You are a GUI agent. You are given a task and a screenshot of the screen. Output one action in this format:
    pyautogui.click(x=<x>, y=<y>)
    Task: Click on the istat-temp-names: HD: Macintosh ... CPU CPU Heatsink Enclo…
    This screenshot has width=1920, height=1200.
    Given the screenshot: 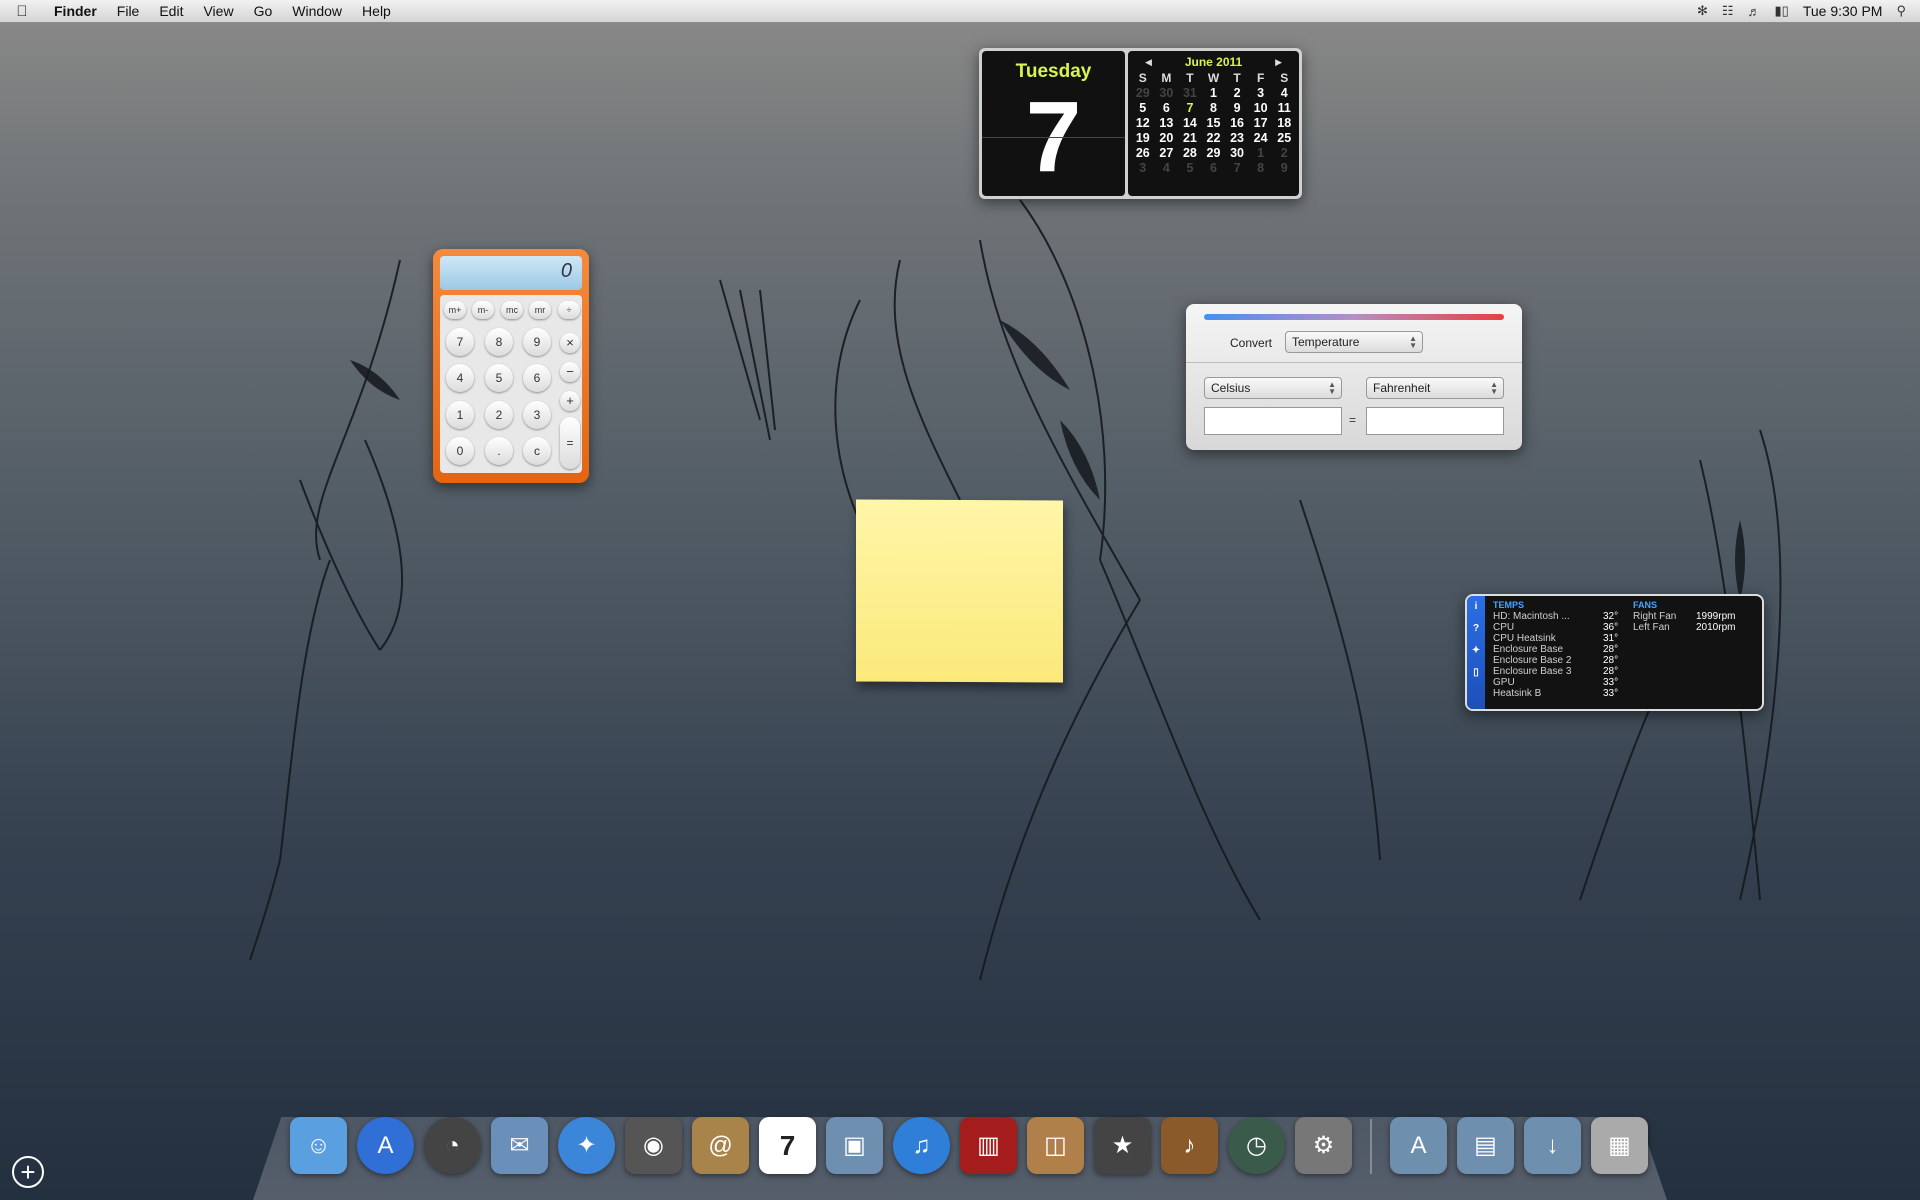 What is the action you would take?
    pyautogui.click(x=1532, y=655)
    